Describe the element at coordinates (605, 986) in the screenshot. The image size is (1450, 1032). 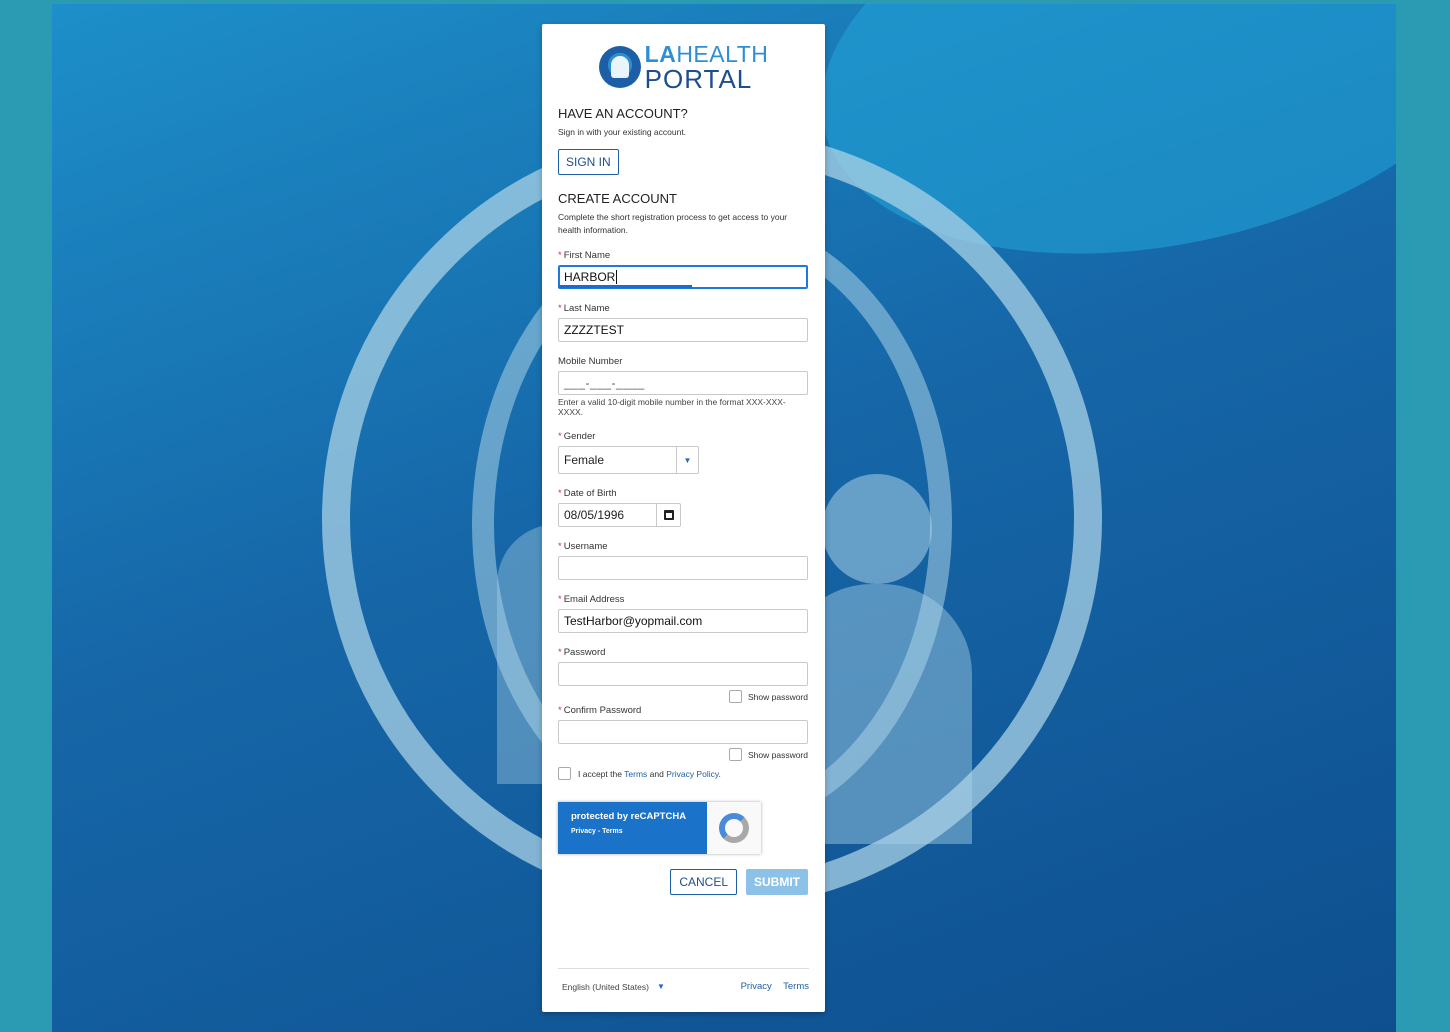
I see `language-label: English (United States)` at that location.